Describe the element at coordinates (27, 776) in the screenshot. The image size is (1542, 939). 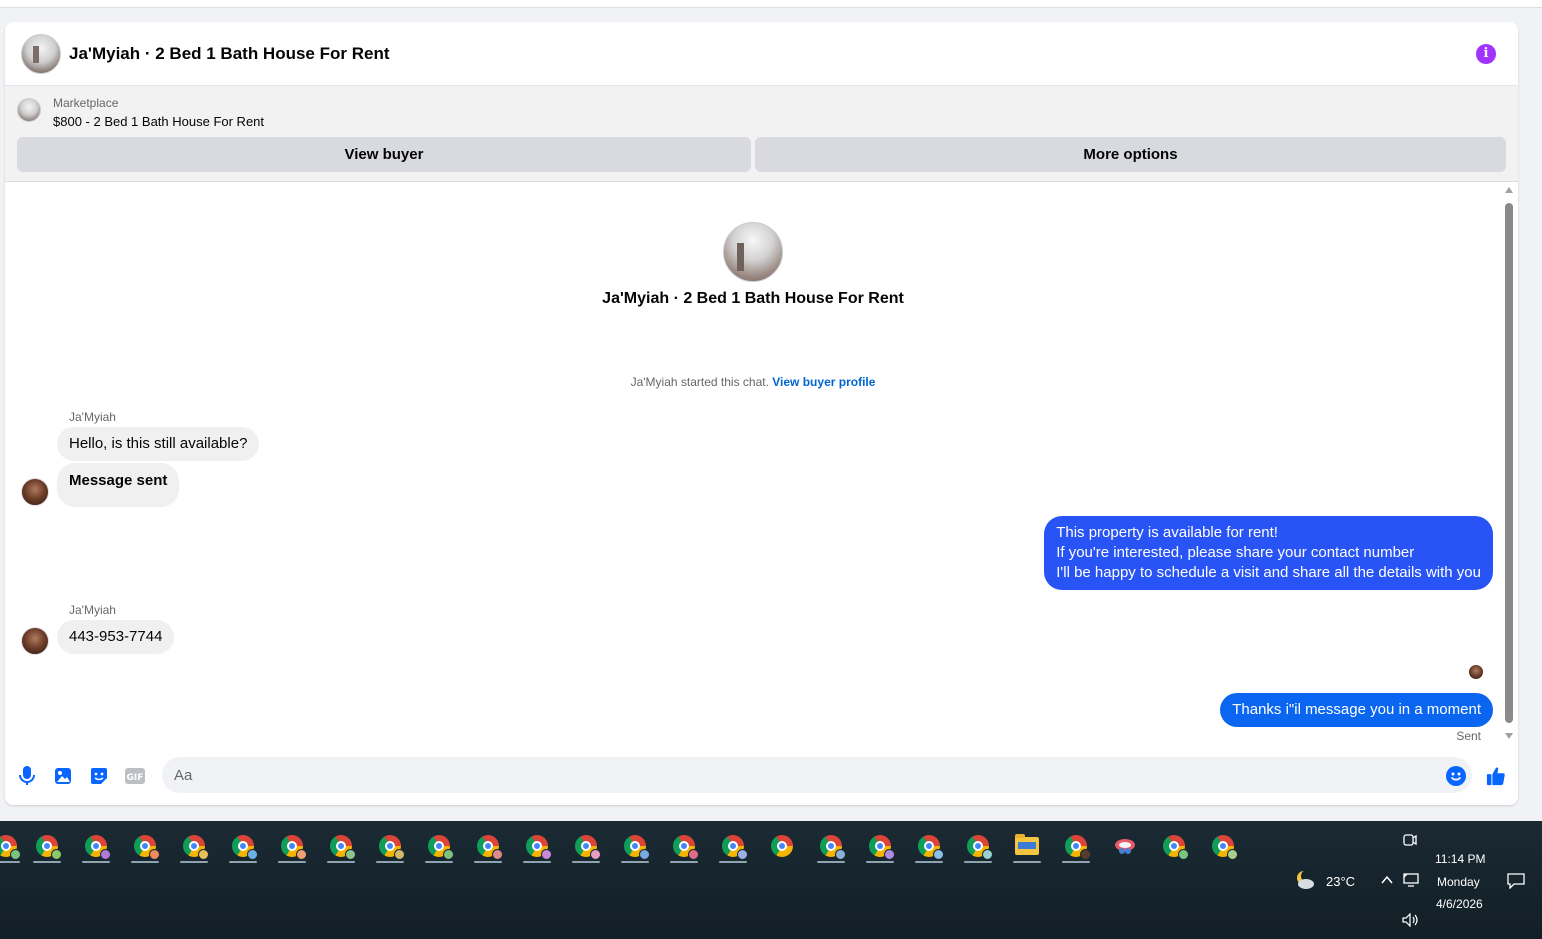
I see `microphone-icon` at that location.